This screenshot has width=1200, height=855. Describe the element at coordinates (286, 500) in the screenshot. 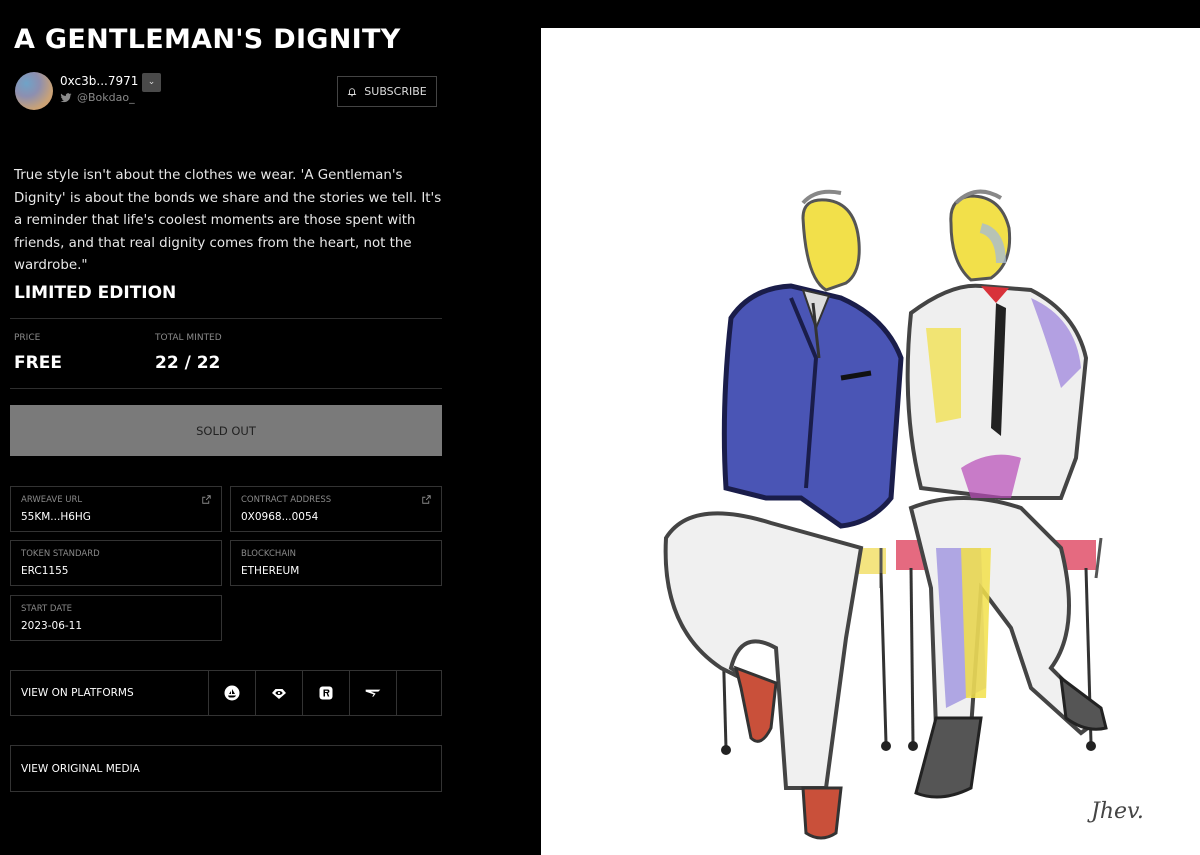

I see `contract-address-label: CONTRACT ADDRESS` at that location.